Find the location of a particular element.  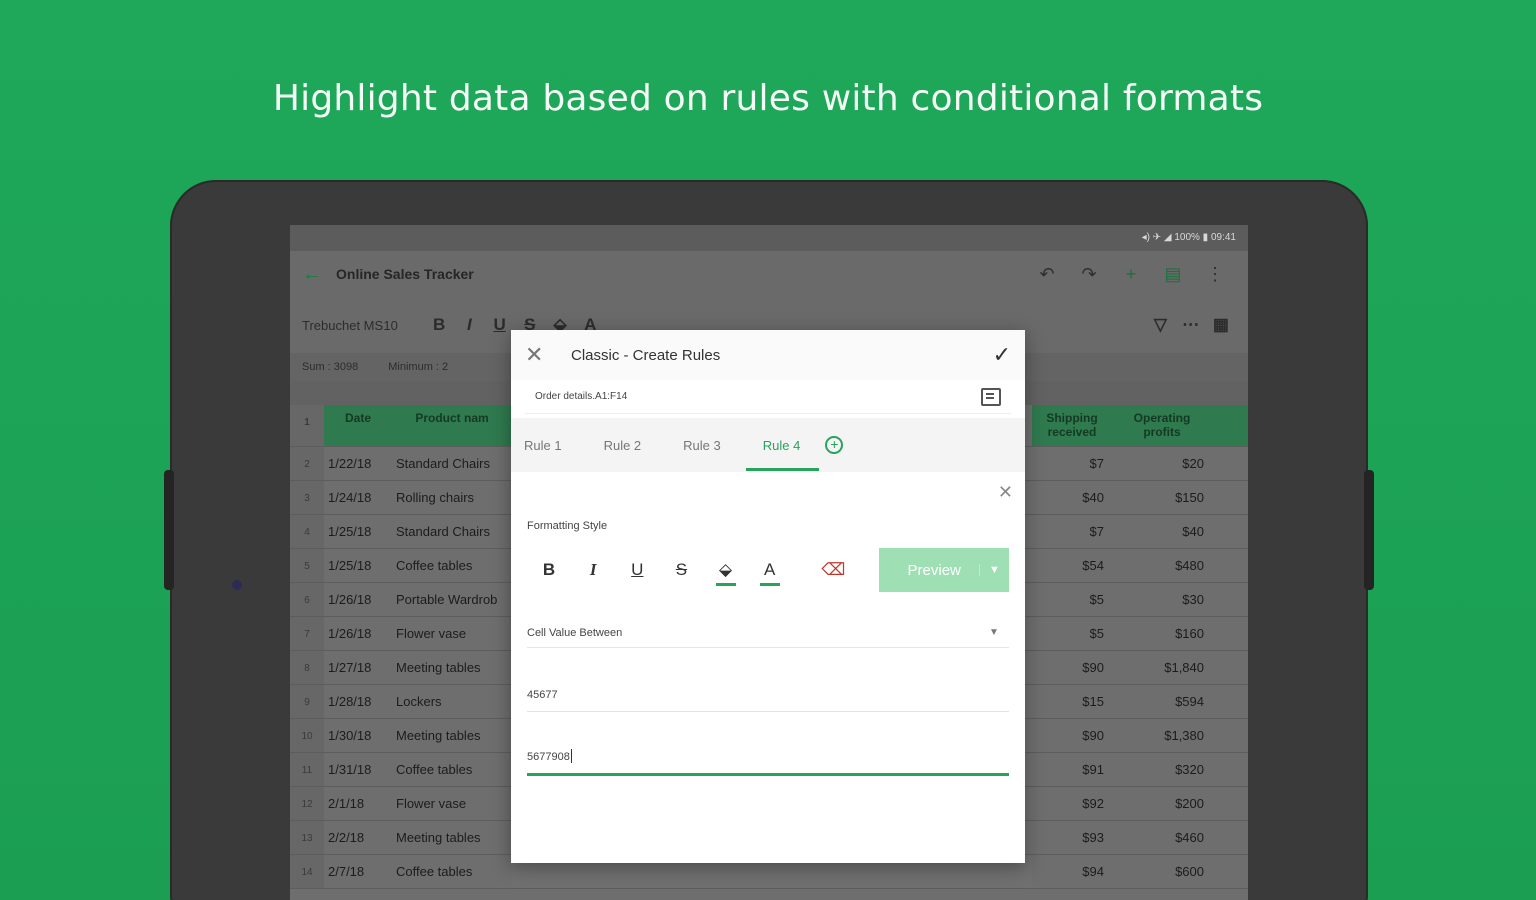

preview-dropdown-icon: ▼ is located at coordinates (993, 570).